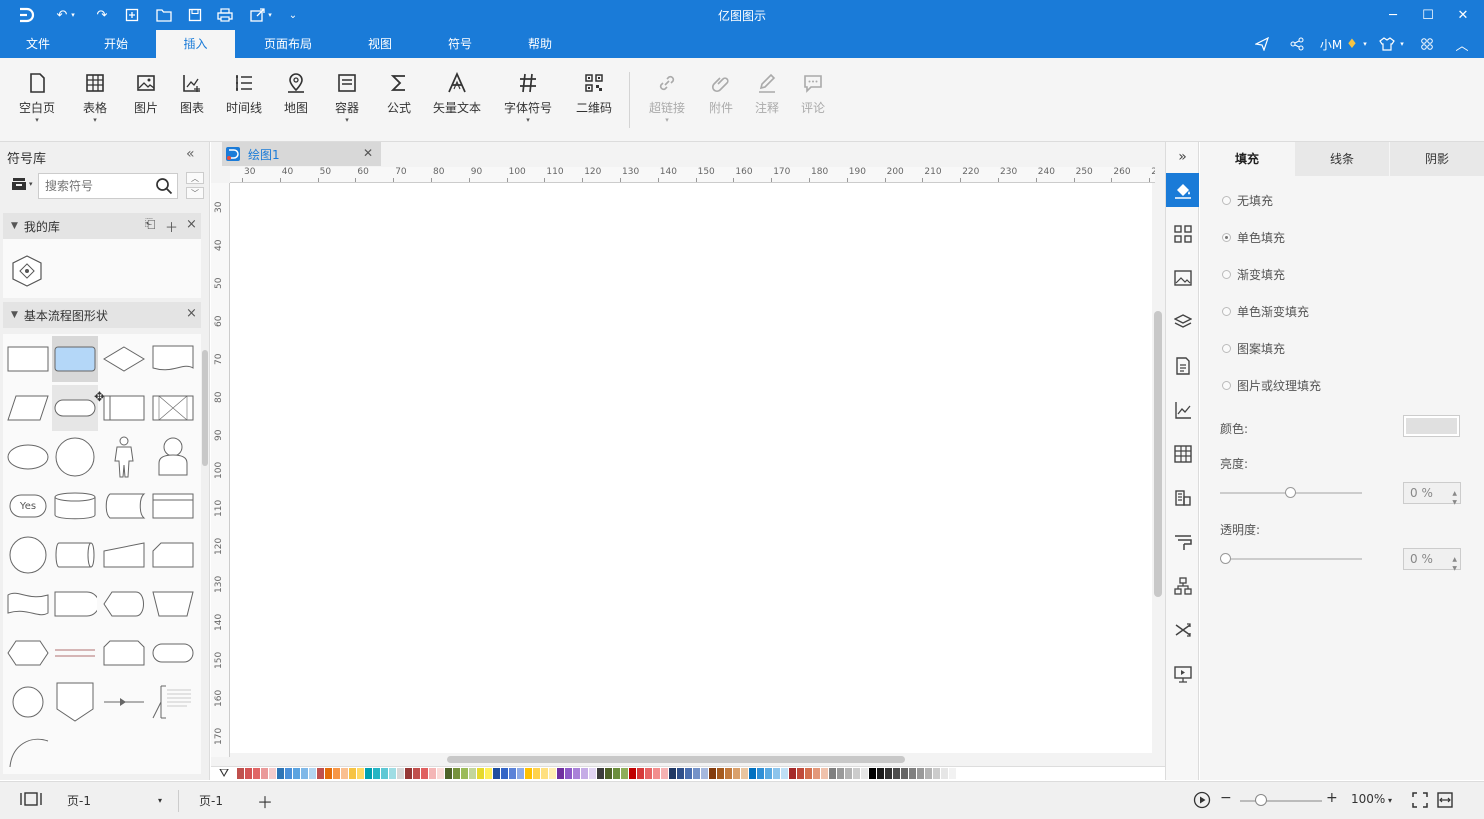  I want to click on off-page-reference-shape, so click(75, 702).